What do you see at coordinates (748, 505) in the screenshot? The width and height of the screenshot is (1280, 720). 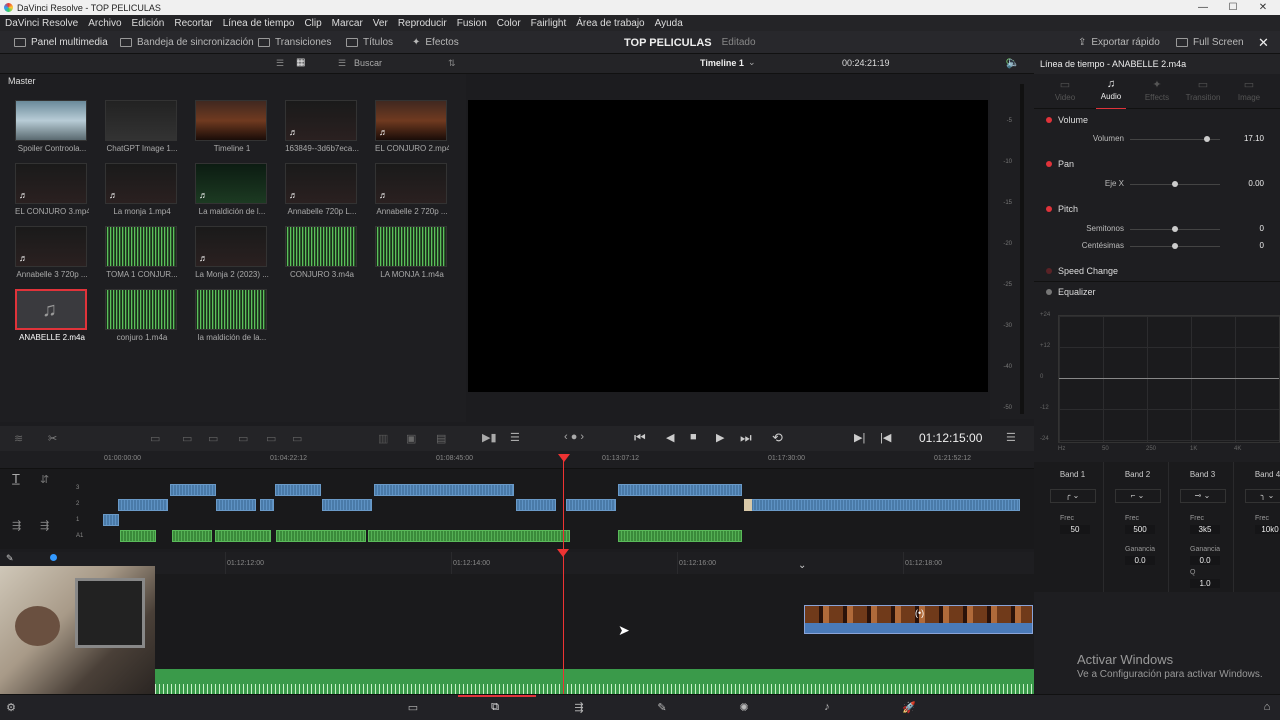 I see `clip-marker` at bounding box center [748, 505].